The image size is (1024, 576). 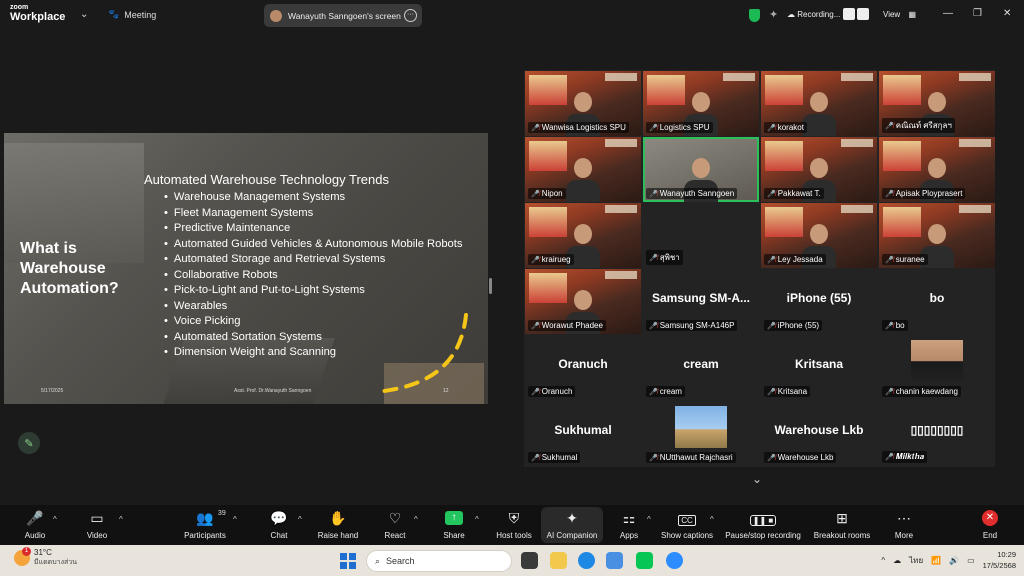 What do you see at coordinates (572, 524) in the screenshot?
I see `ai-companion-button: ✦ AI Companion` at bounding box center [572, 524].